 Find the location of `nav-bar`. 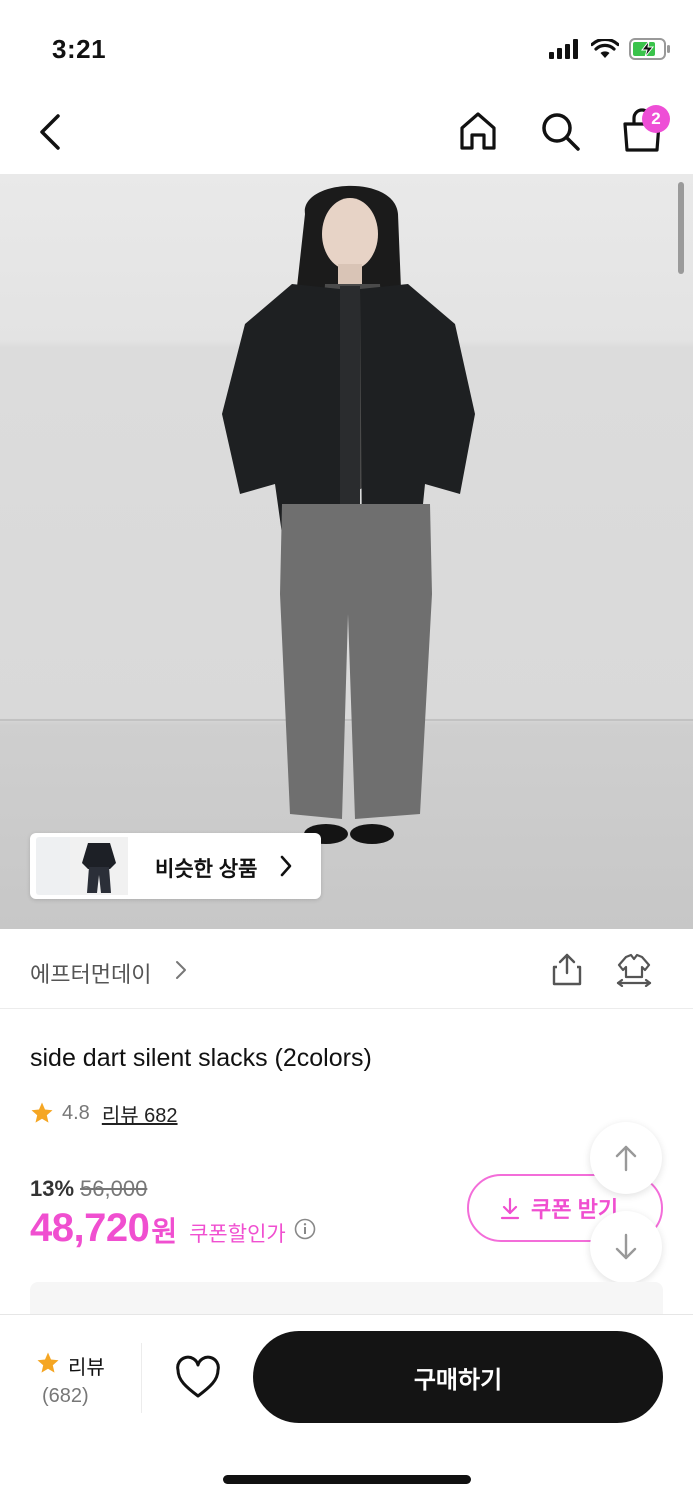

nav-bar is located at coordinates (346, 135).